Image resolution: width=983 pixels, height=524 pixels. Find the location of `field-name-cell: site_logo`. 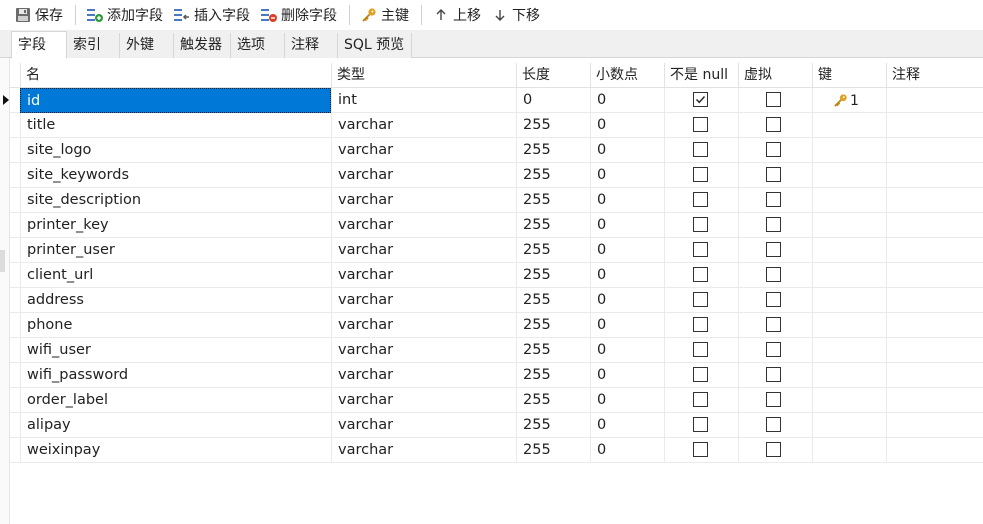

field-name-cell: site_logo is located at coordinates (175, 150).